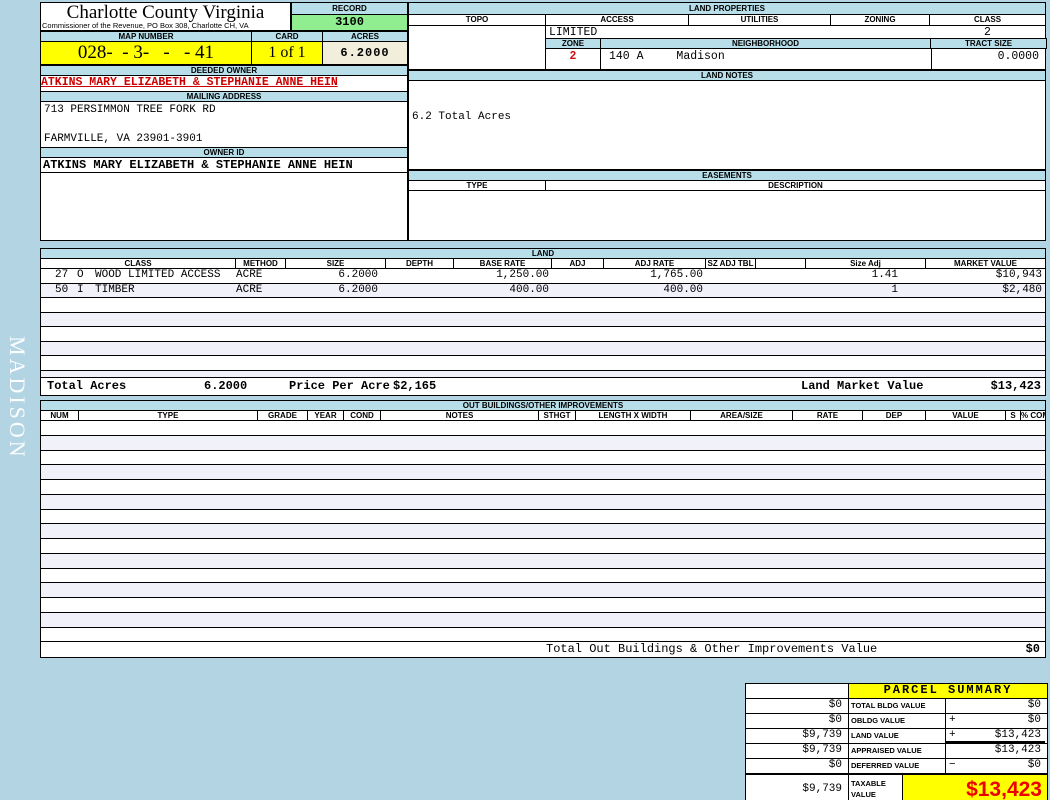 The image size is (1050, 800). I want to click on address-line2: FARMVILLE, VA 23901-3901, so click(123, 139).